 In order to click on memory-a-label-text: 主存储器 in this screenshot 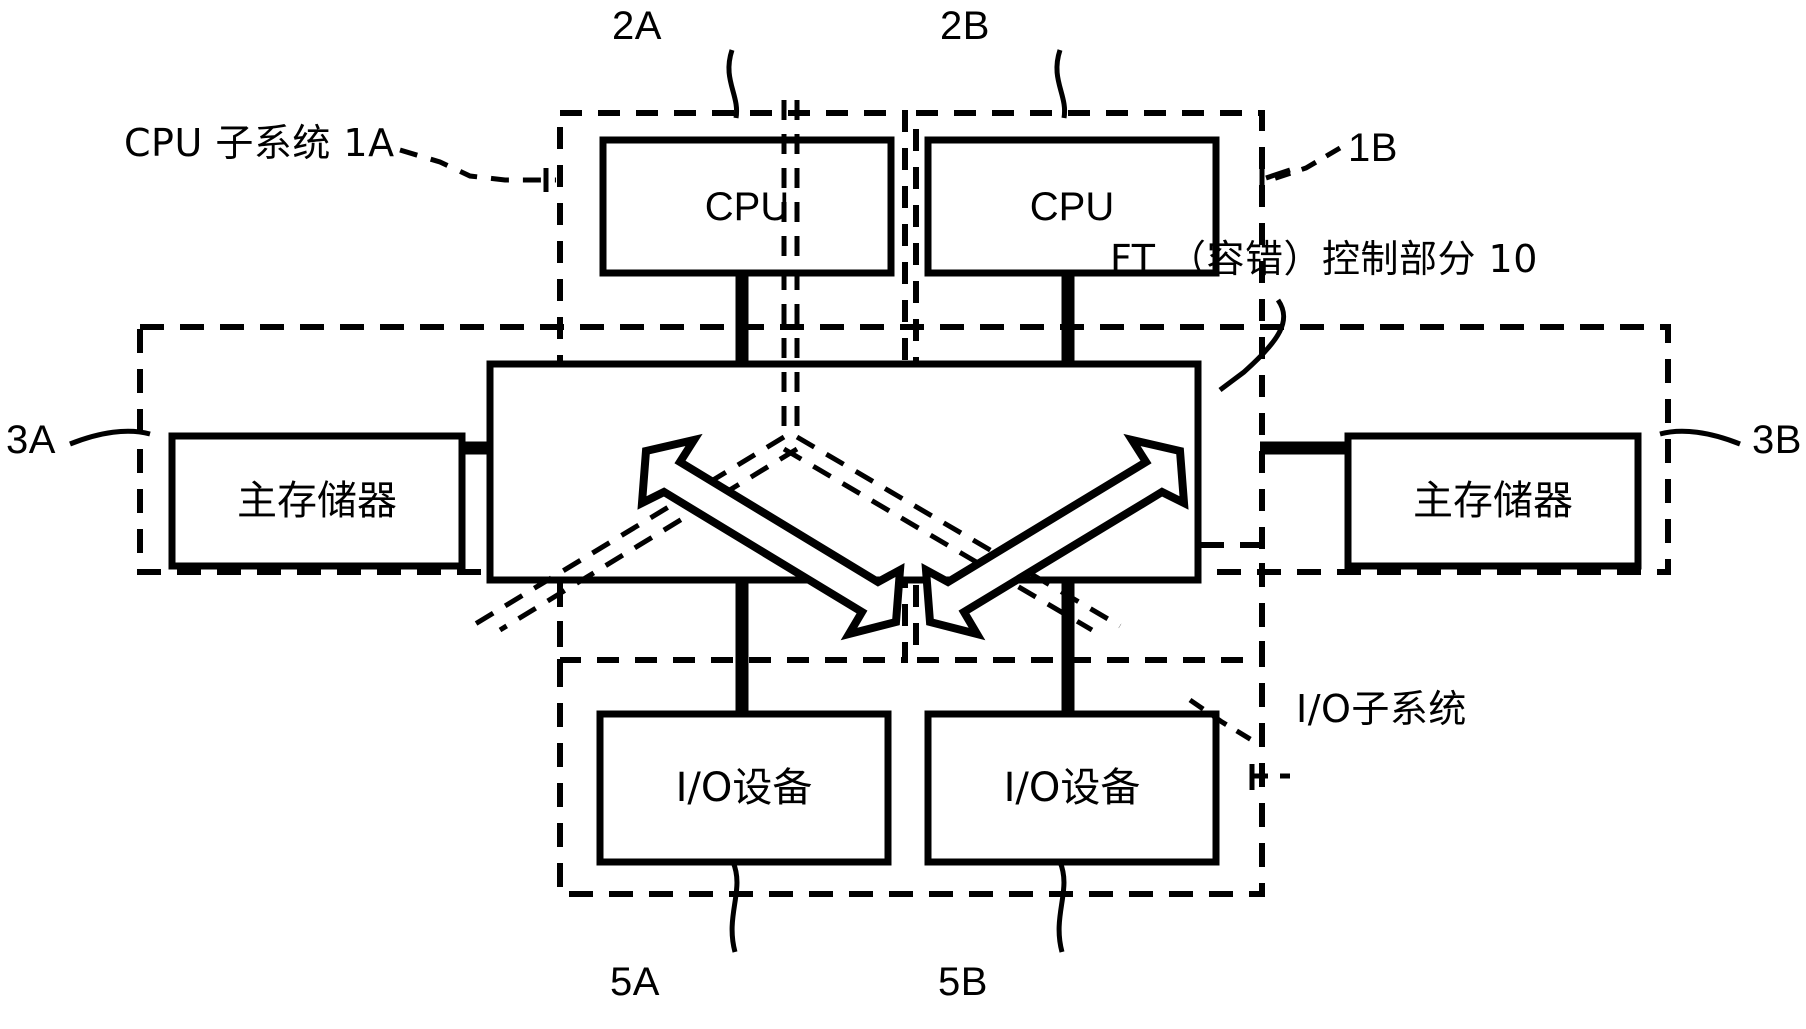, I will do `click(317, 501)`.